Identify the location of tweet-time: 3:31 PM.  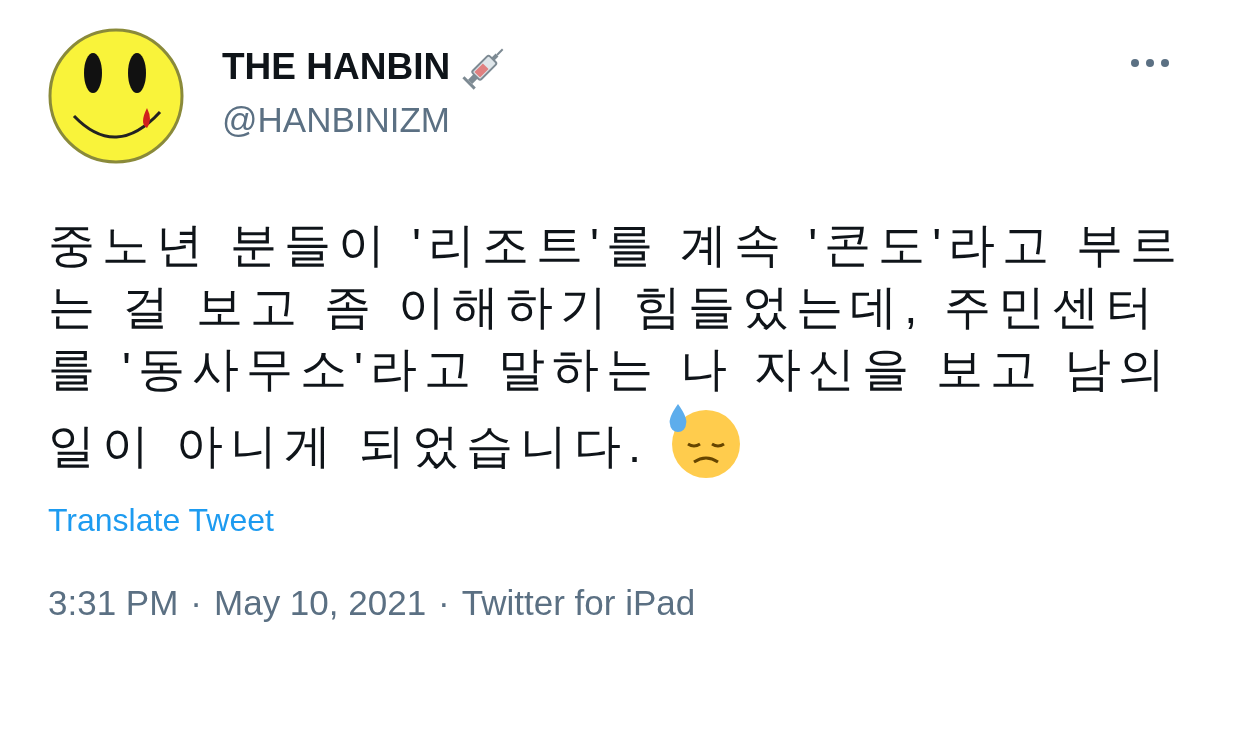
(113, 603).